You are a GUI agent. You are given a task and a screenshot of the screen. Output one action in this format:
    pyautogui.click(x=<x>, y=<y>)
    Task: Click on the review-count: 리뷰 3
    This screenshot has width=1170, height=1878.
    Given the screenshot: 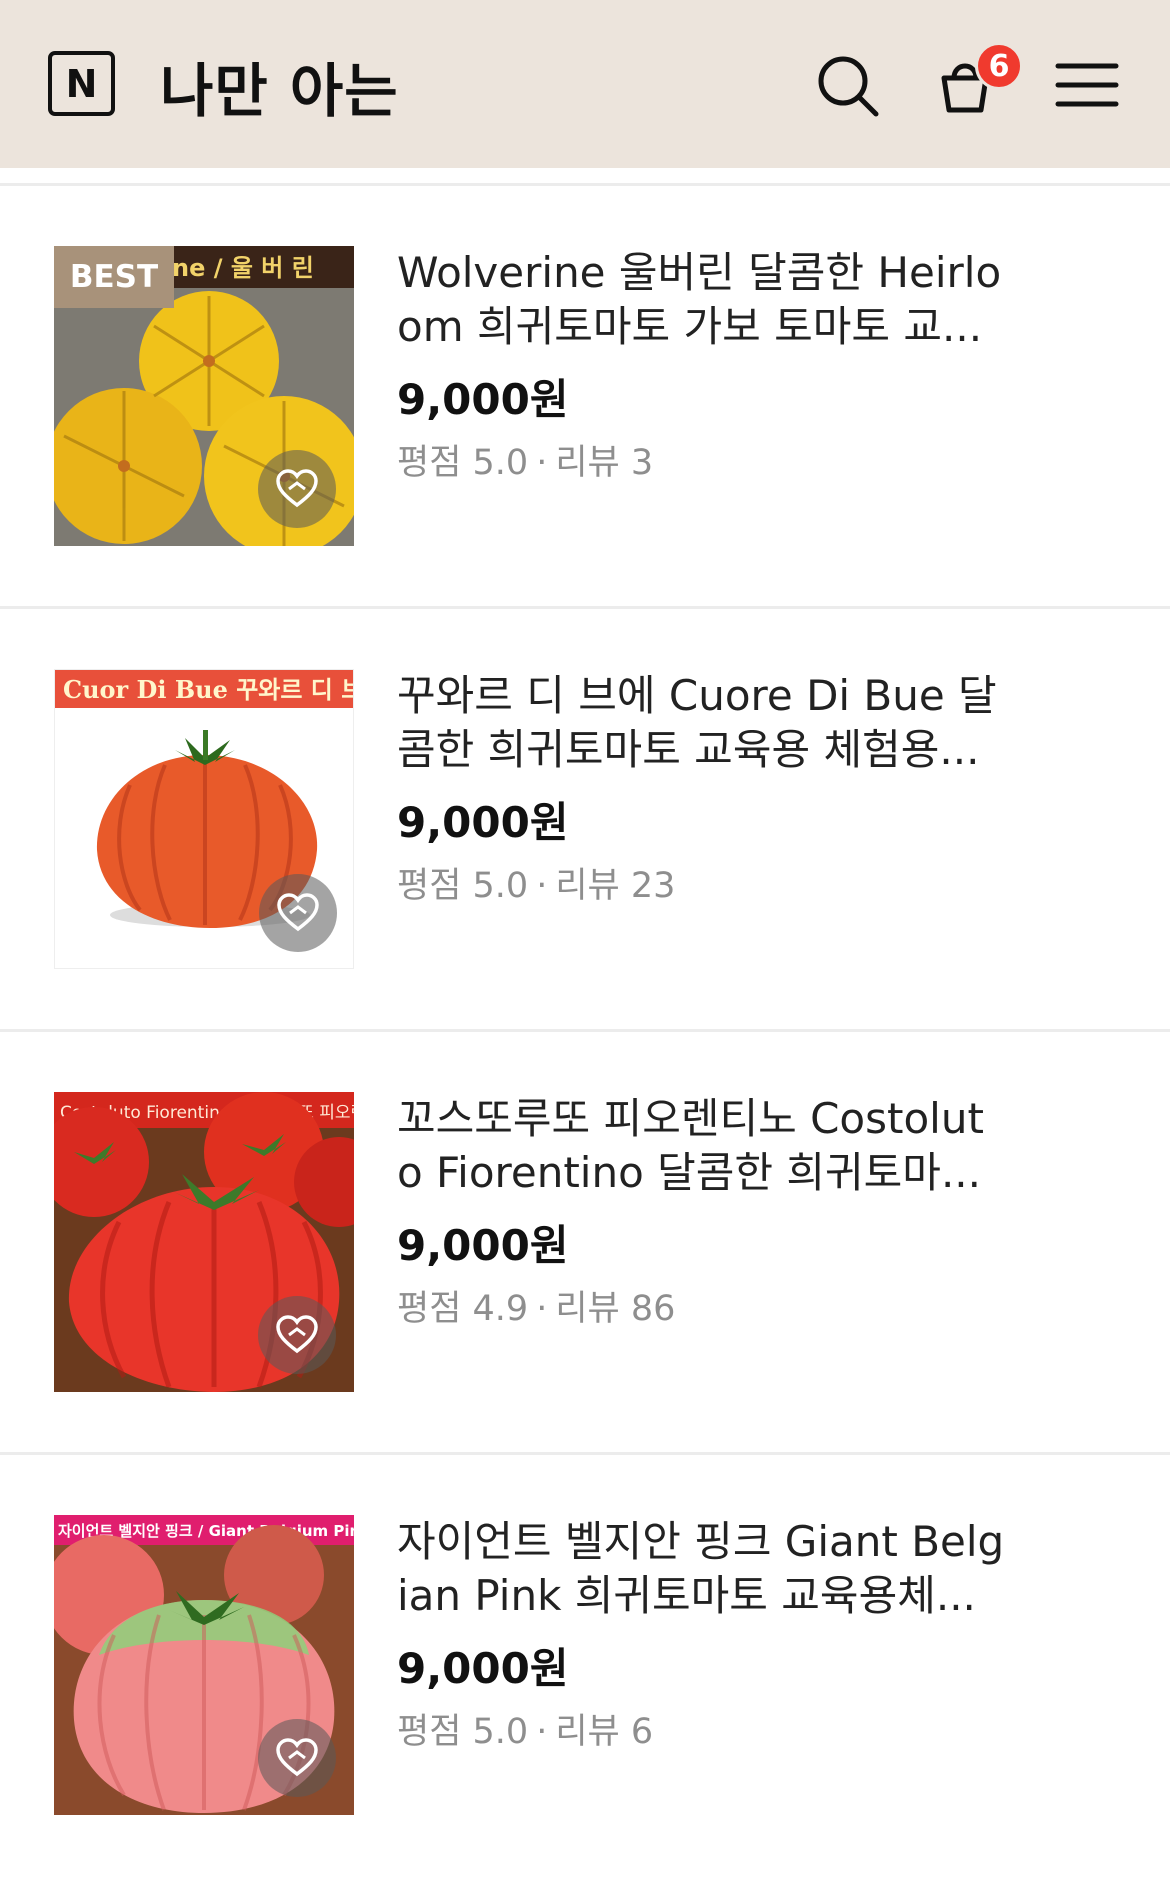 What is the action you would take?
    pyautogui.click(x=604, y=463)
    